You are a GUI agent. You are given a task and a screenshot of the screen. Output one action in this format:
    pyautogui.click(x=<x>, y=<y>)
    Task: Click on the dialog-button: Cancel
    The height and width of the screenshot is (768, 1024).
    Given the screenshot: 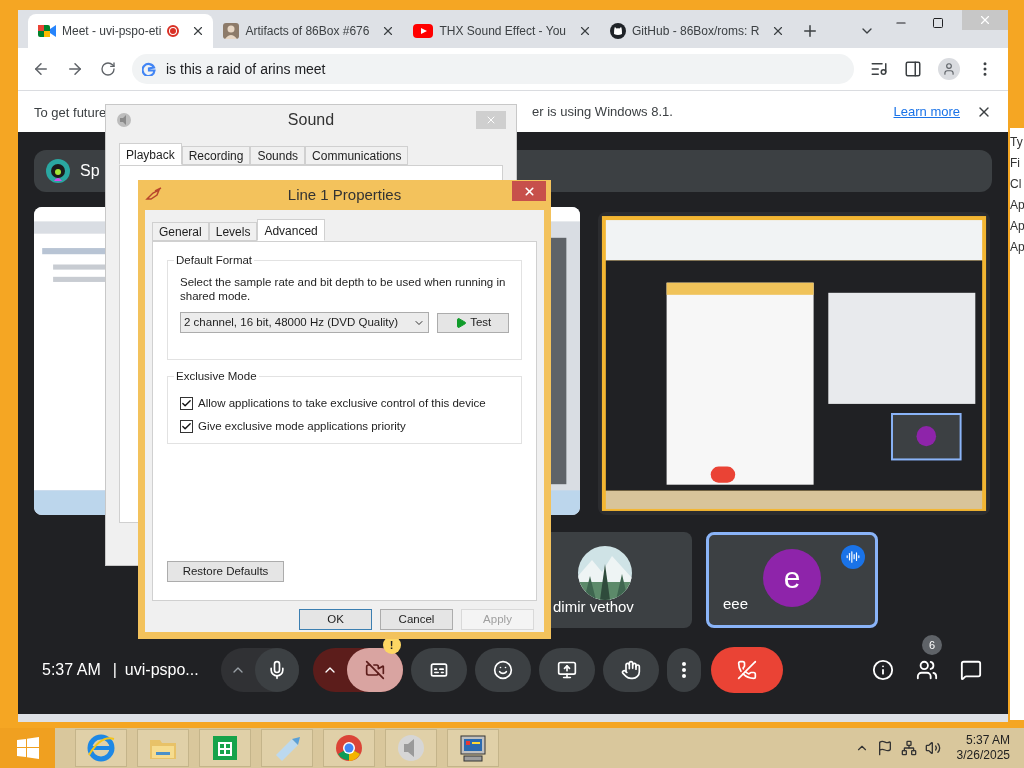 What is the action you would take?
    pyautogui.click(x=416, y=619)
    